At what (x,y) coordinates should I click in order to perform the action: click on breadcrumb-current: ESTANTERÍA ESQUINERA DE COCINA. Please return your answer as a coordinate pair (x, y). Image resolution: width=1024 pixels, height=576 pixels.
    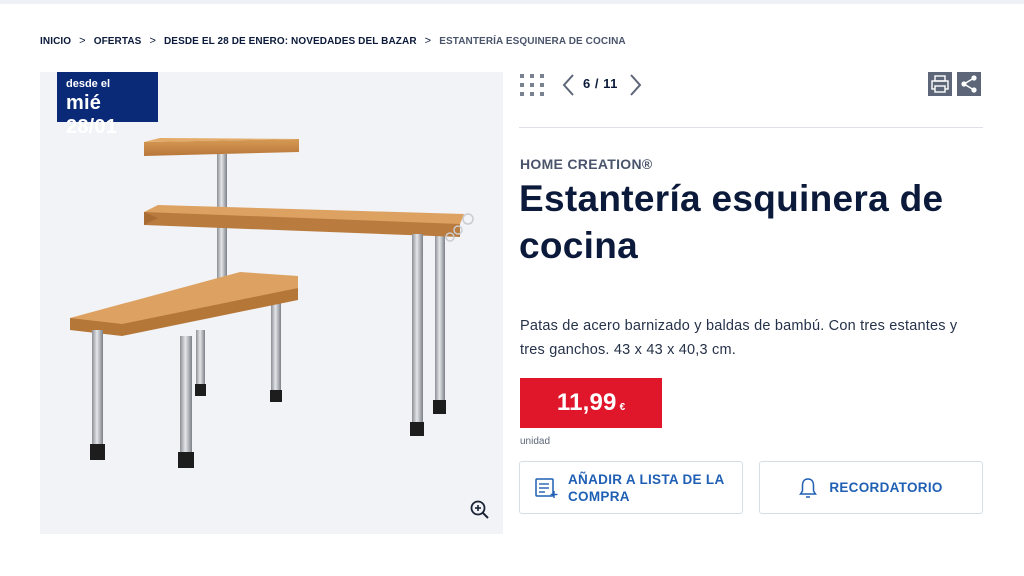
    Looking at the image, I should click on (532, 41).